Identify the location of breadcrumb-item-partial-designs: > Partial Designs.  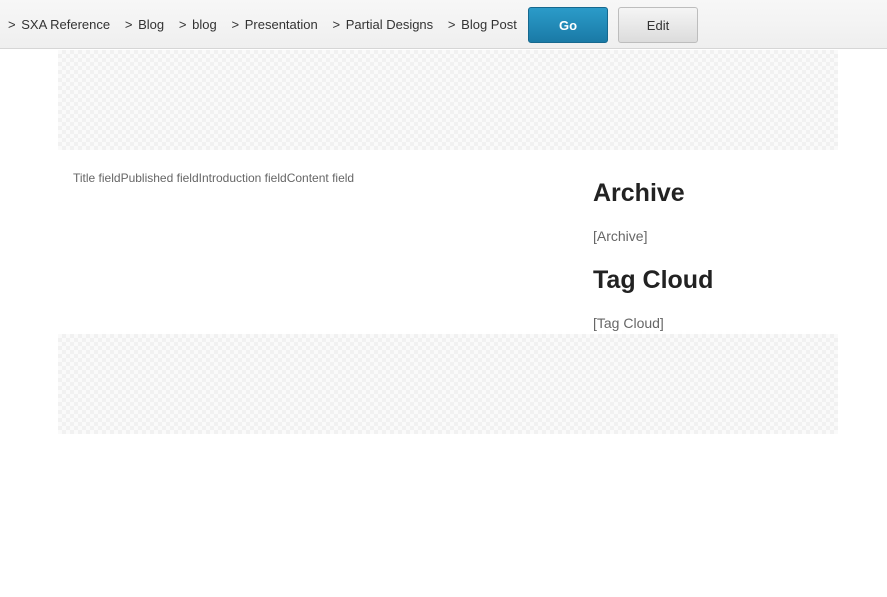
(375, 24).